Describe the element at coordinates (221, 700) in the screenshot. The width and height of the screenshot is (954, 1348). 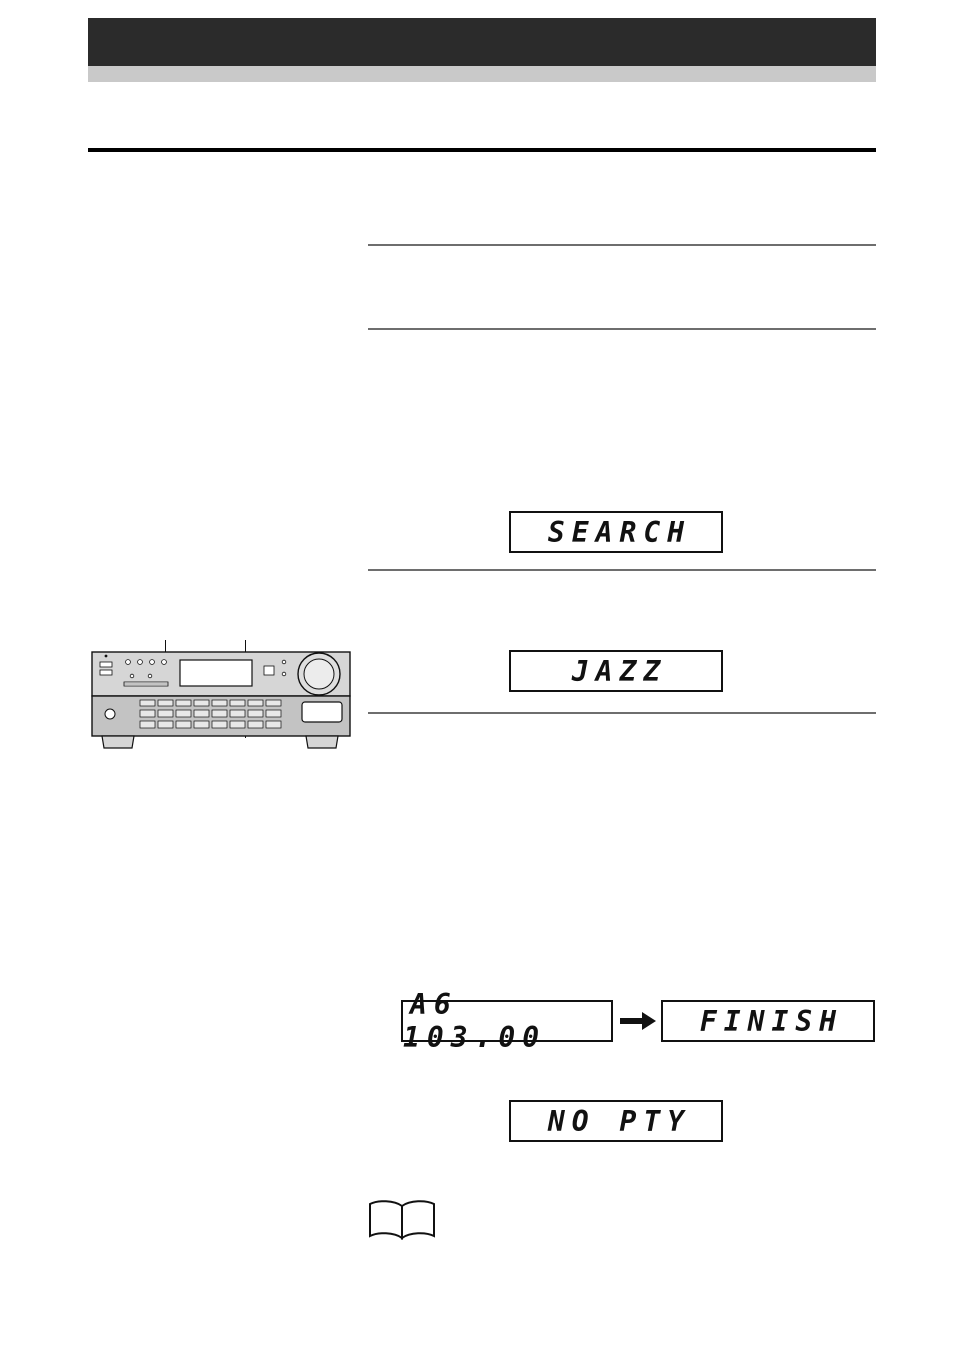
I see `stereo-receiver-illustration` at that location.